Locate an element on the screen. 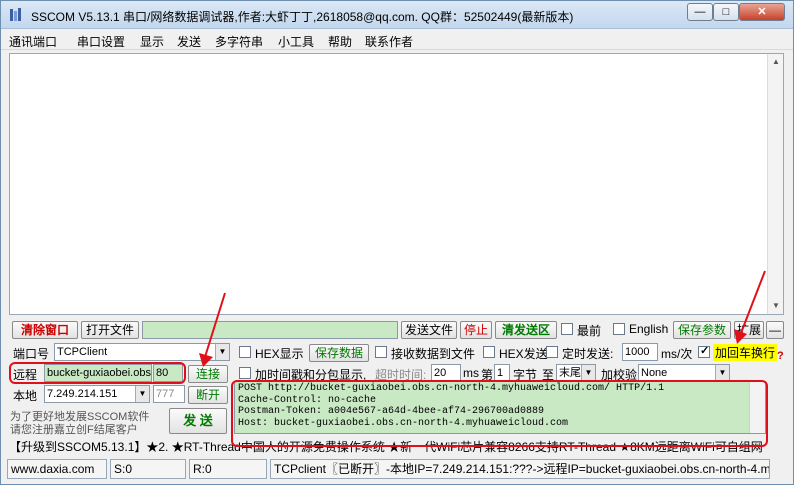 The image size is (794, 485). send-button: 发 送 is located at coordinates (198, 421).